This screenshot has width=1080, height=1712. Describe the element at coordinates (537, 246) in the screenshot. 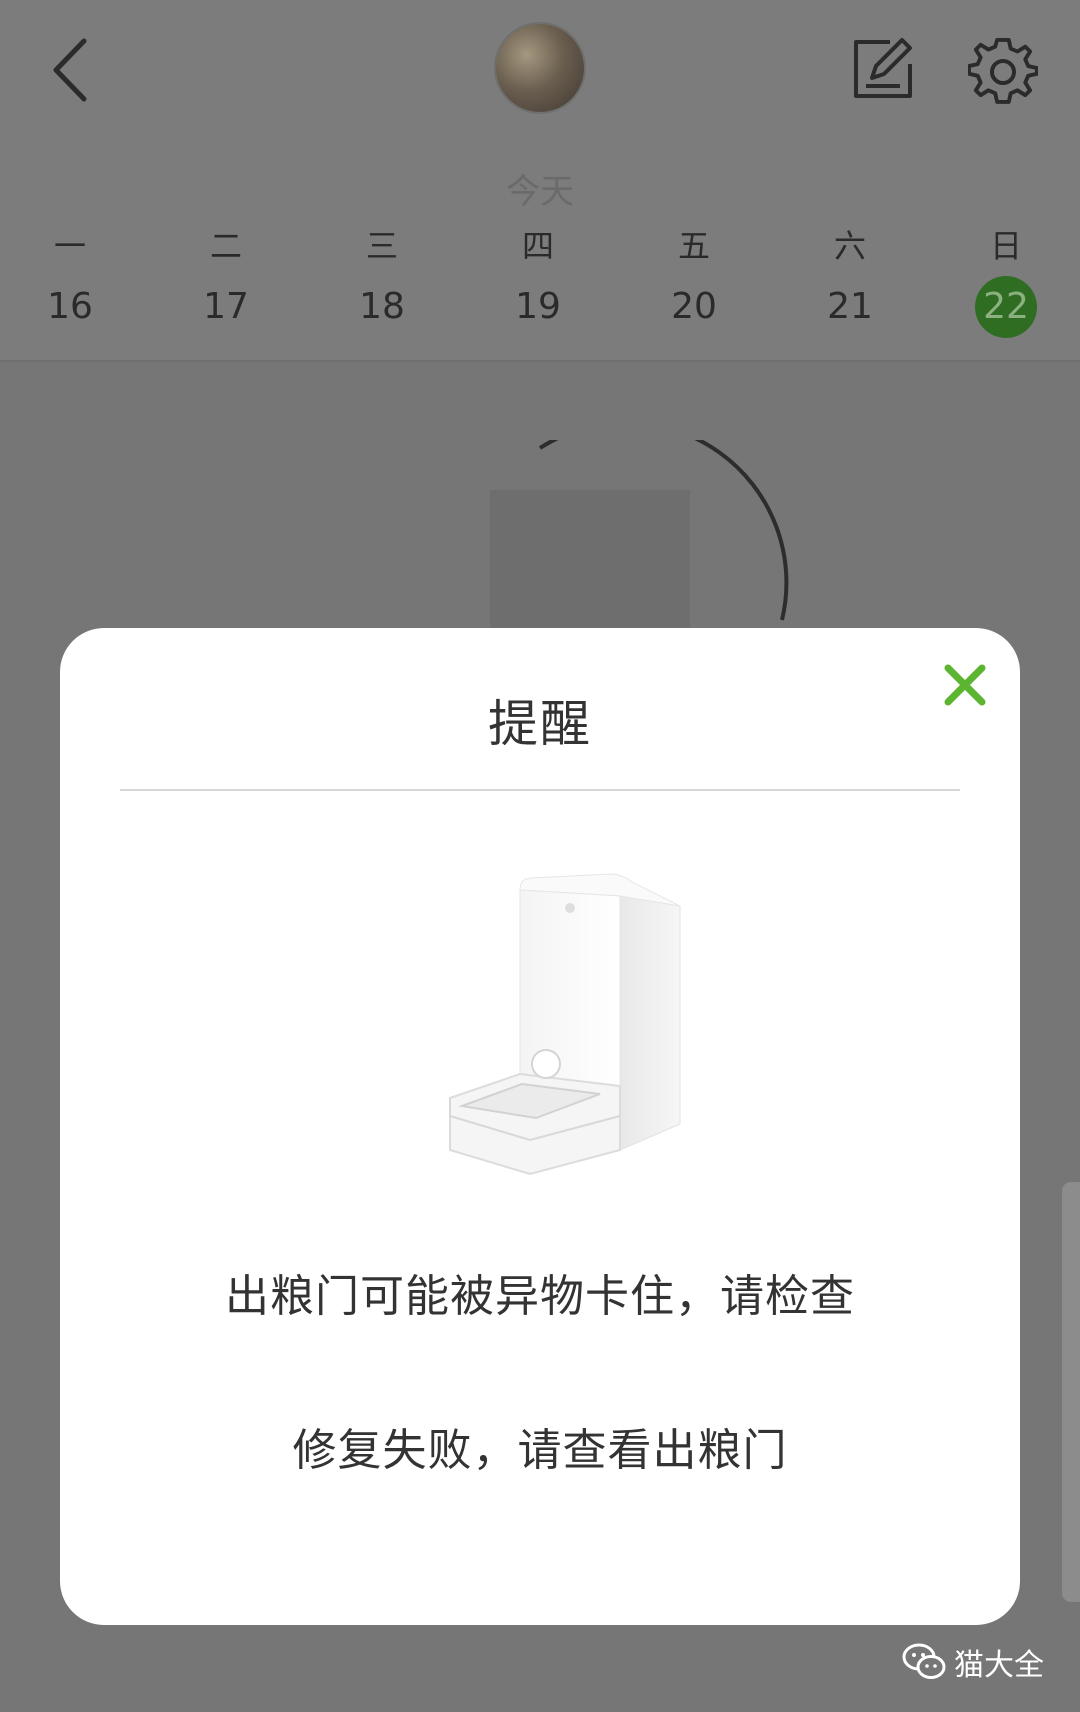

I see `weekday-label: 四` at that location.